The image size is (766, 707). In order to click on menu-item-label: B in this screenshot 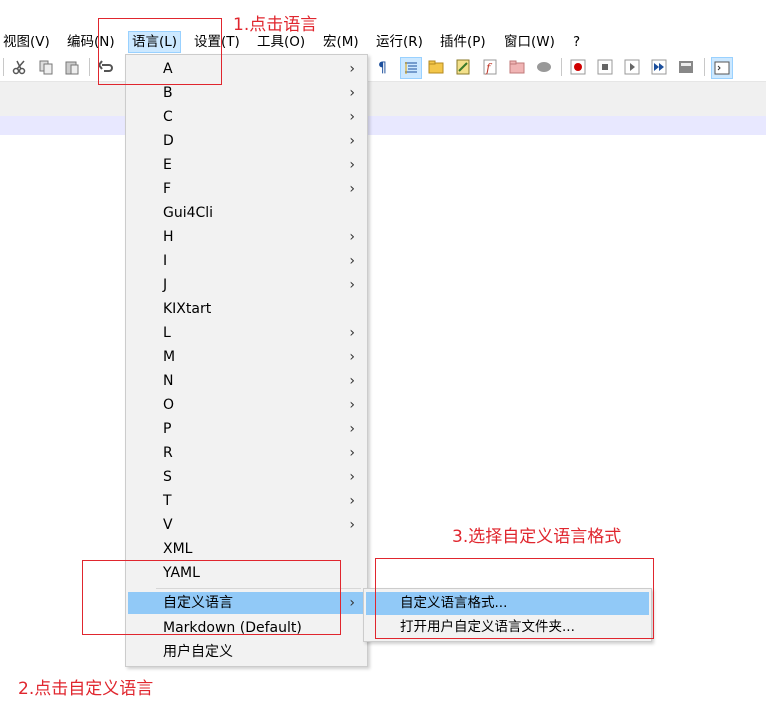, I will do `click(168, 93)`.